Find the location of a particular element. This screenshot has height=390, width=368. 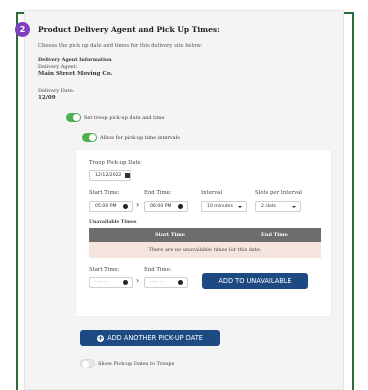

end-time-input: 06:00 PM is located at coordinates (166, 206).